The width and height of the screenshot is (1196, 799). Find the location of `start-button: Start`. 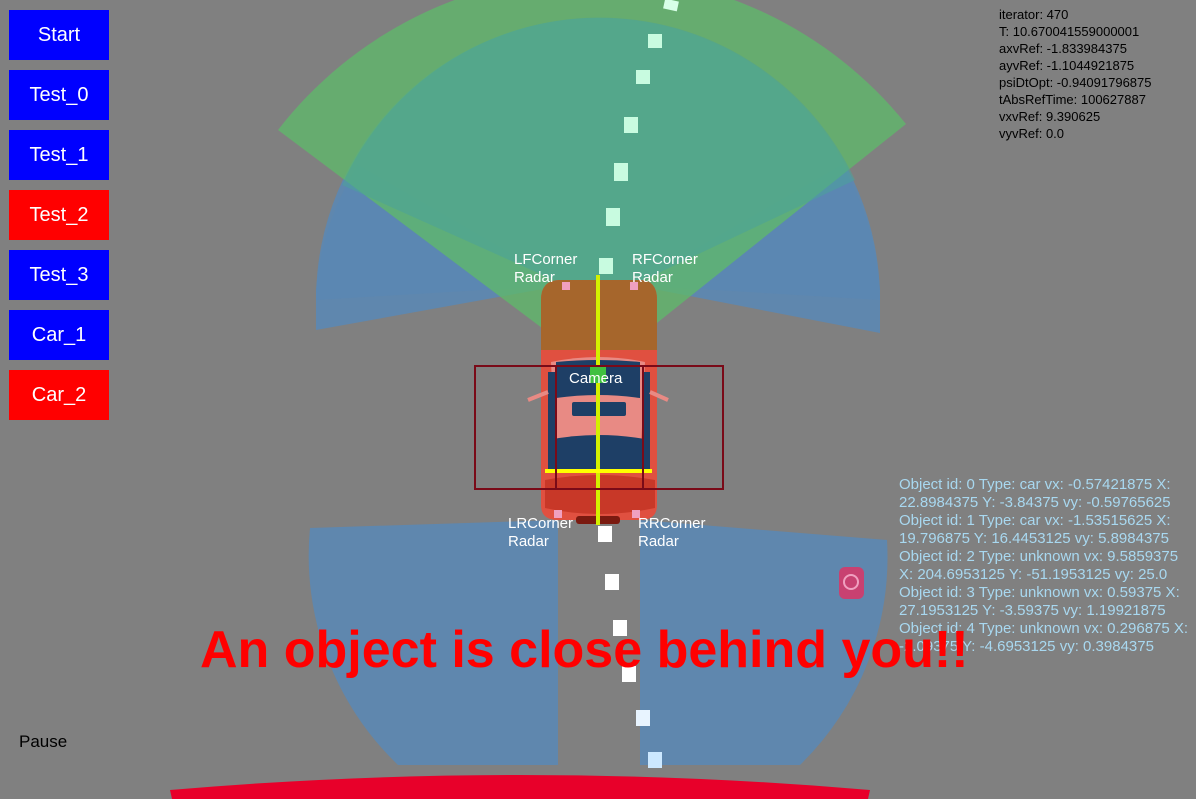

start-button: Start is located at coordinates (59, 35).